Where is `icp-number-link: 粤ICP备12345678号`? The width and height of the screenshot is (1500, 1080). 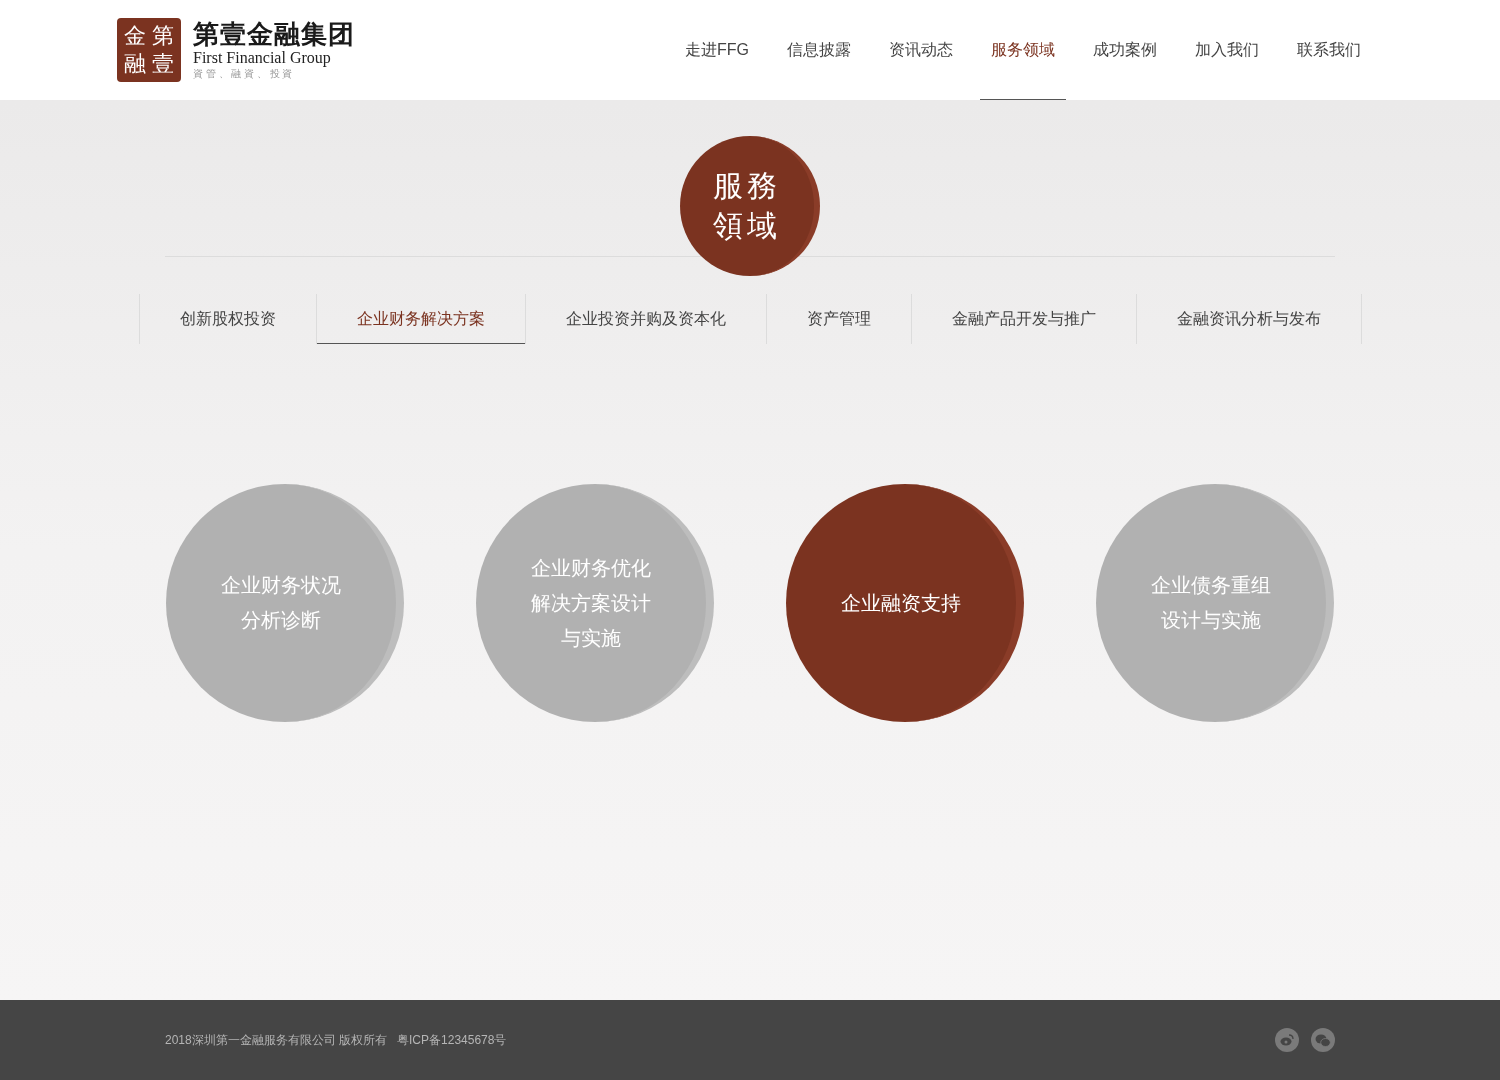
icp-number-link: 粤ICP备12345678号 is located at coordinates (452, 1040).